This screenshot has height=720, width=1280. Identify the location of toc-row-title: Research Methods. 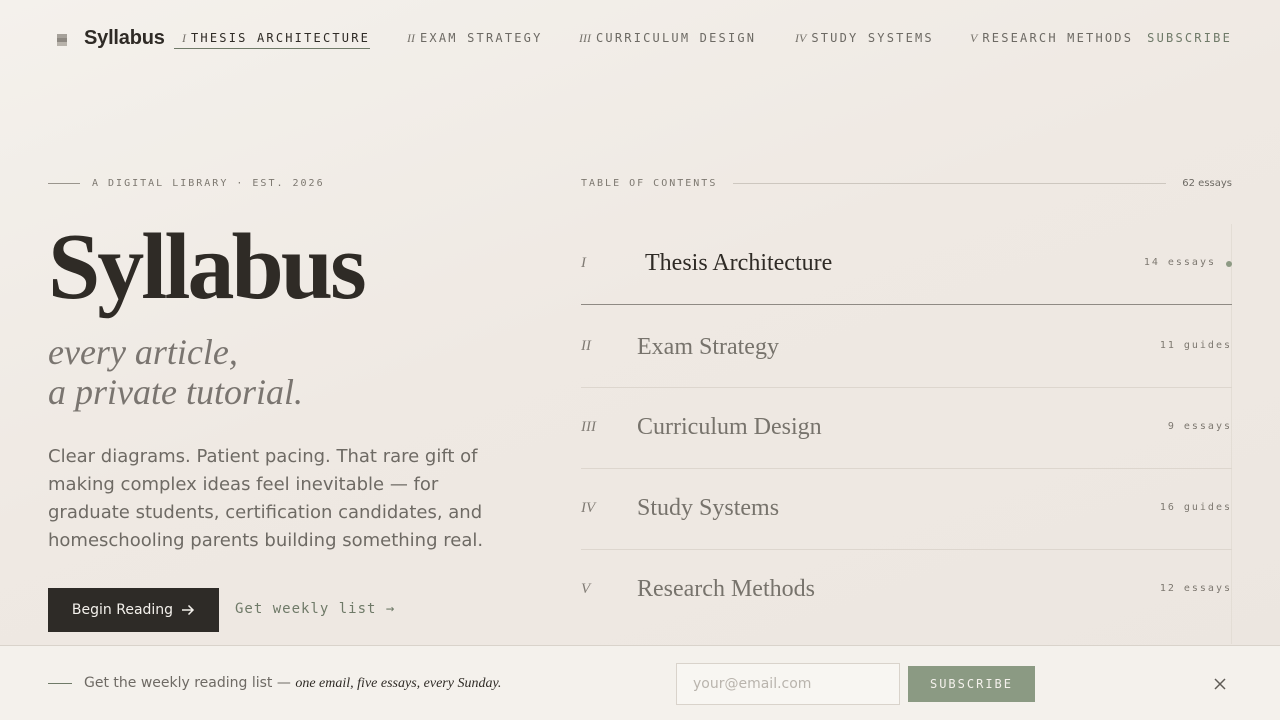
(726, 589).